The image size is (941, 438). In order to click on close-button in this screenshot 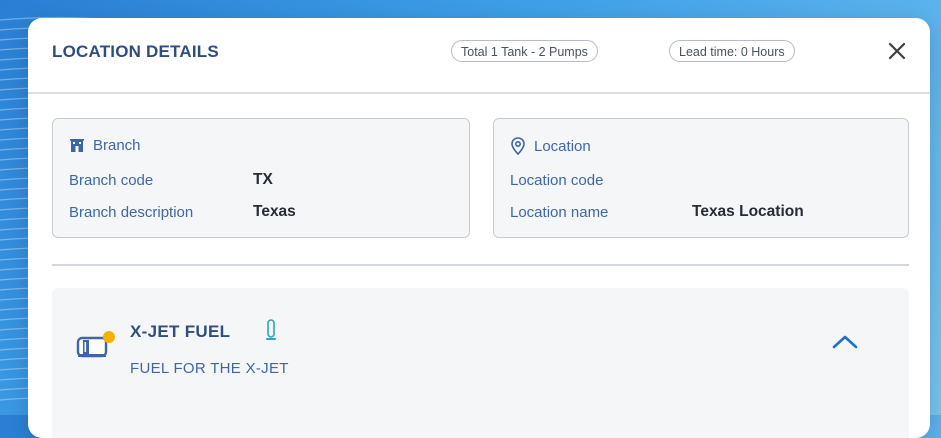, I will do `click(897, 51)`.